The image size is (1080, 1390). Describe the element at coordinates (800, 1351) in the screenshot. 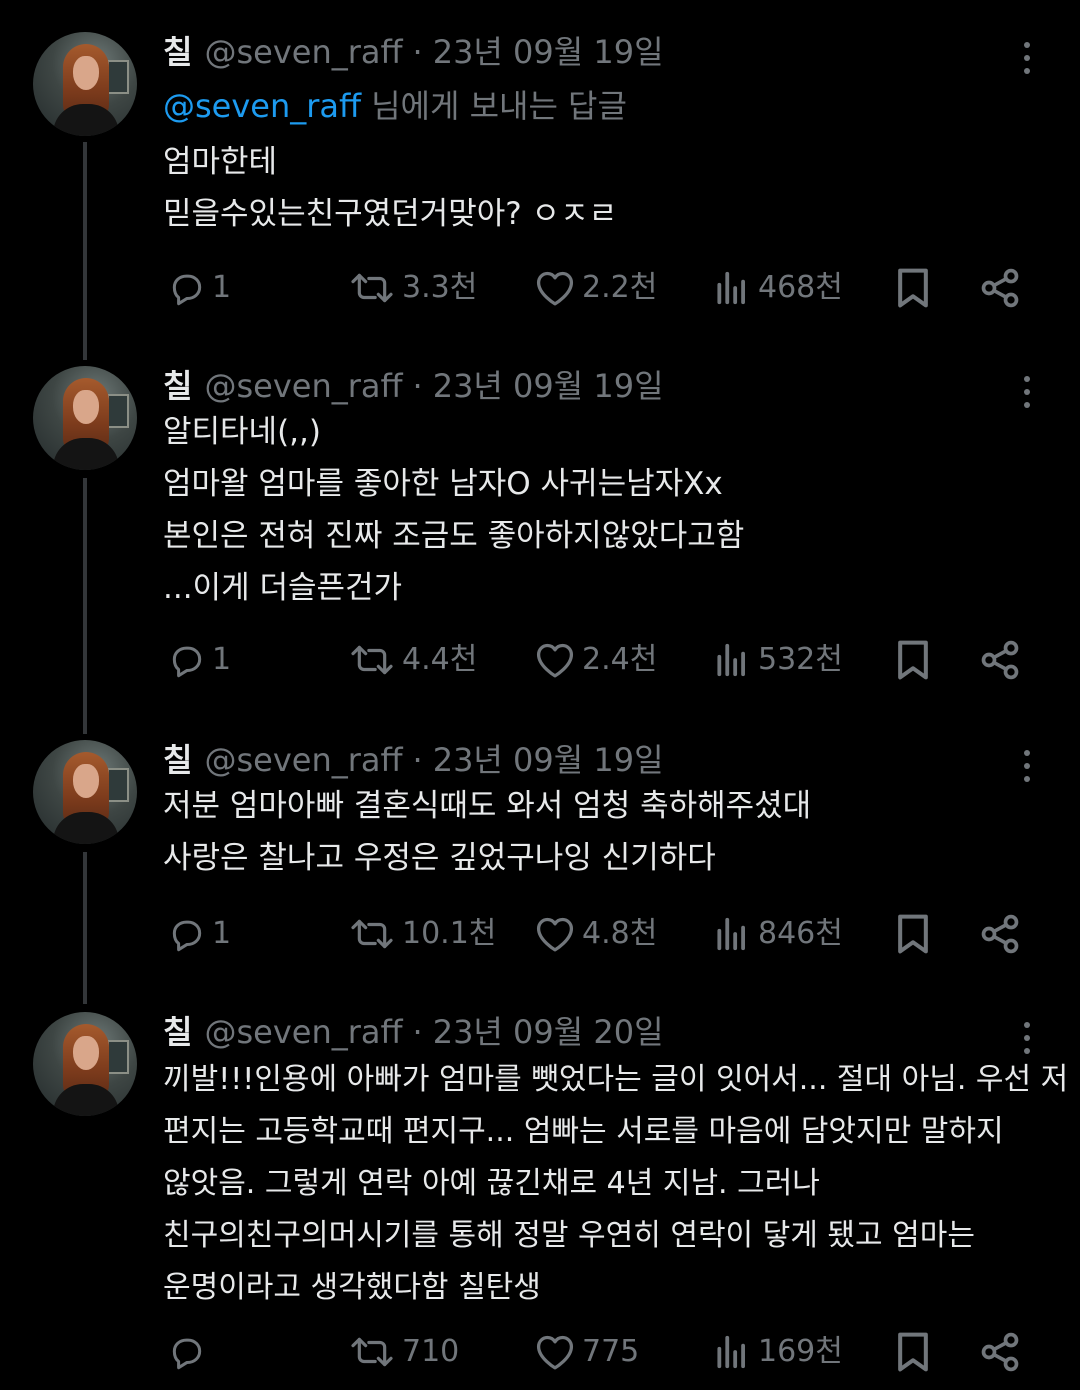

I see `views-count: 169천` at that location.